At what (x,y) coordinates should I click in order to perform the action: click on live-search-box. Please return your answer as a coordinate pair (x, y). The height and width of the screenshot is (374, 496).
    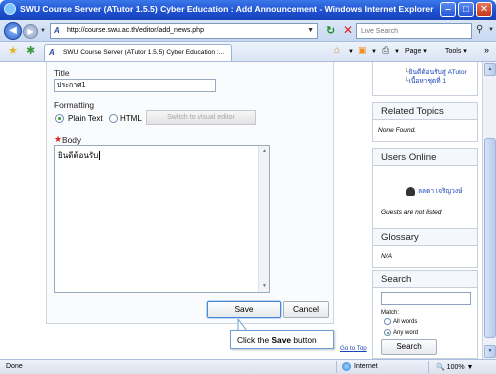
    Looking at the image, I should click on (414, 31).